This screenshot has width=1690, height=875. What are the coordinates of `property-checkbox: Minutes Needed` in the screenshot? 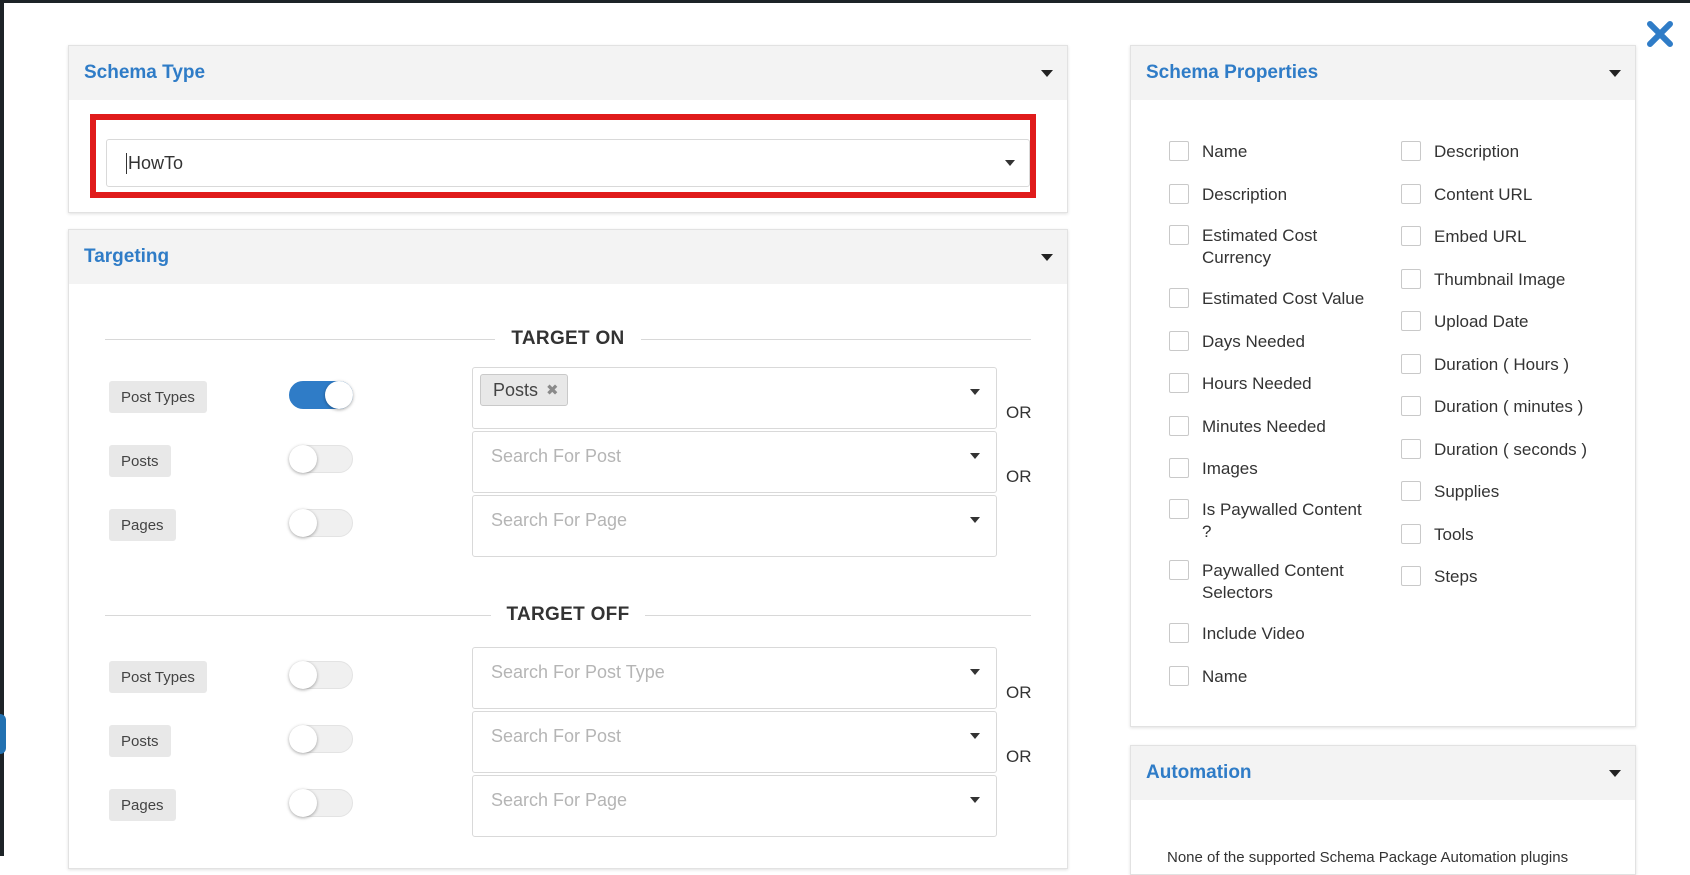 It's located at (1270, 427).